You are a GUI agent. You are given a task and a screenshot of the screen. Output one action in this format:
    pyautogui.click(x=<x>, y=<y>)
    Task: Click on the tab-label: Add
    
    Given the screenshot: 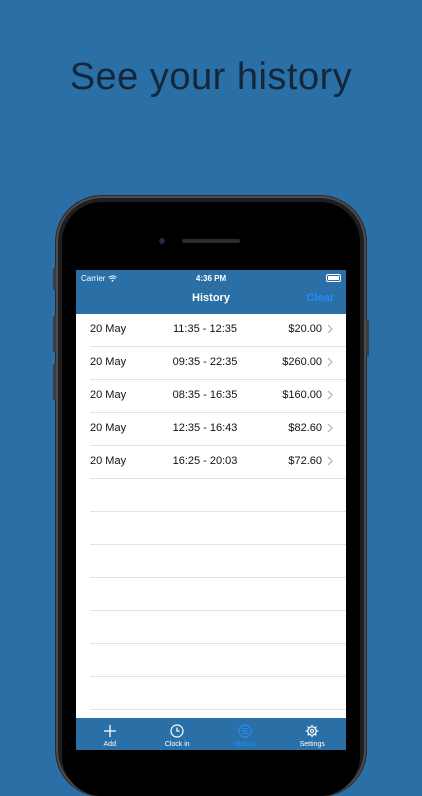 What is the action you would take?
    pyautogui.click(x=109, y=744)
    